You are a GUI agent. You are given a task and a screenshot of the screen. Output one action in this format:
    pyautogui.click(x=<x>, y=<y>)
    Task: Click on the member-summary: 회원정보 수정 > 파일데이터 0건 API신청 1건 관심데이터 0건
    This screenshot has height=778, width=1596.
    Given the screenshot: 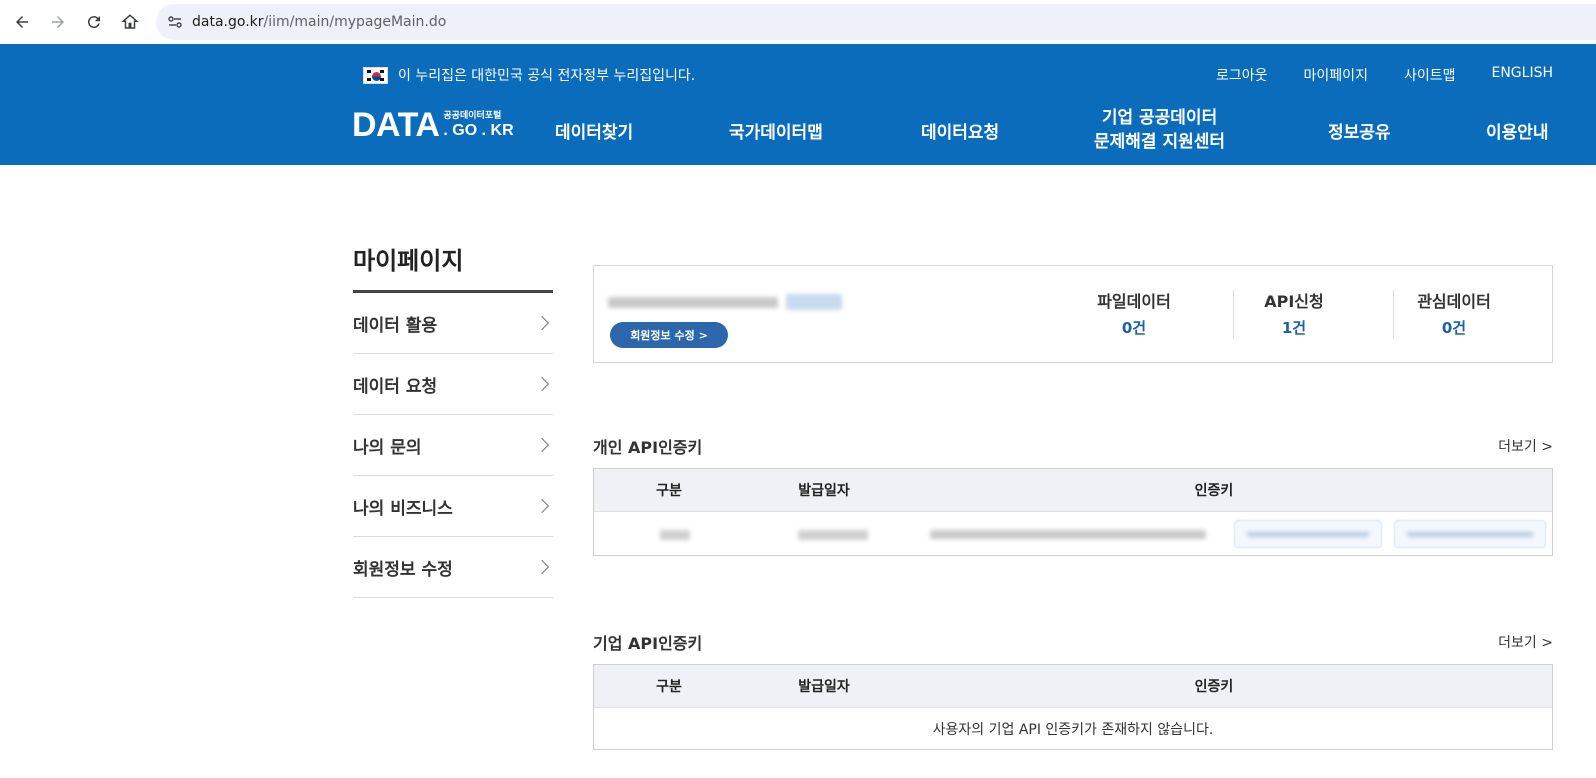 What is the action you would take?
    pyautogui.click(x=1073, y=314)
    